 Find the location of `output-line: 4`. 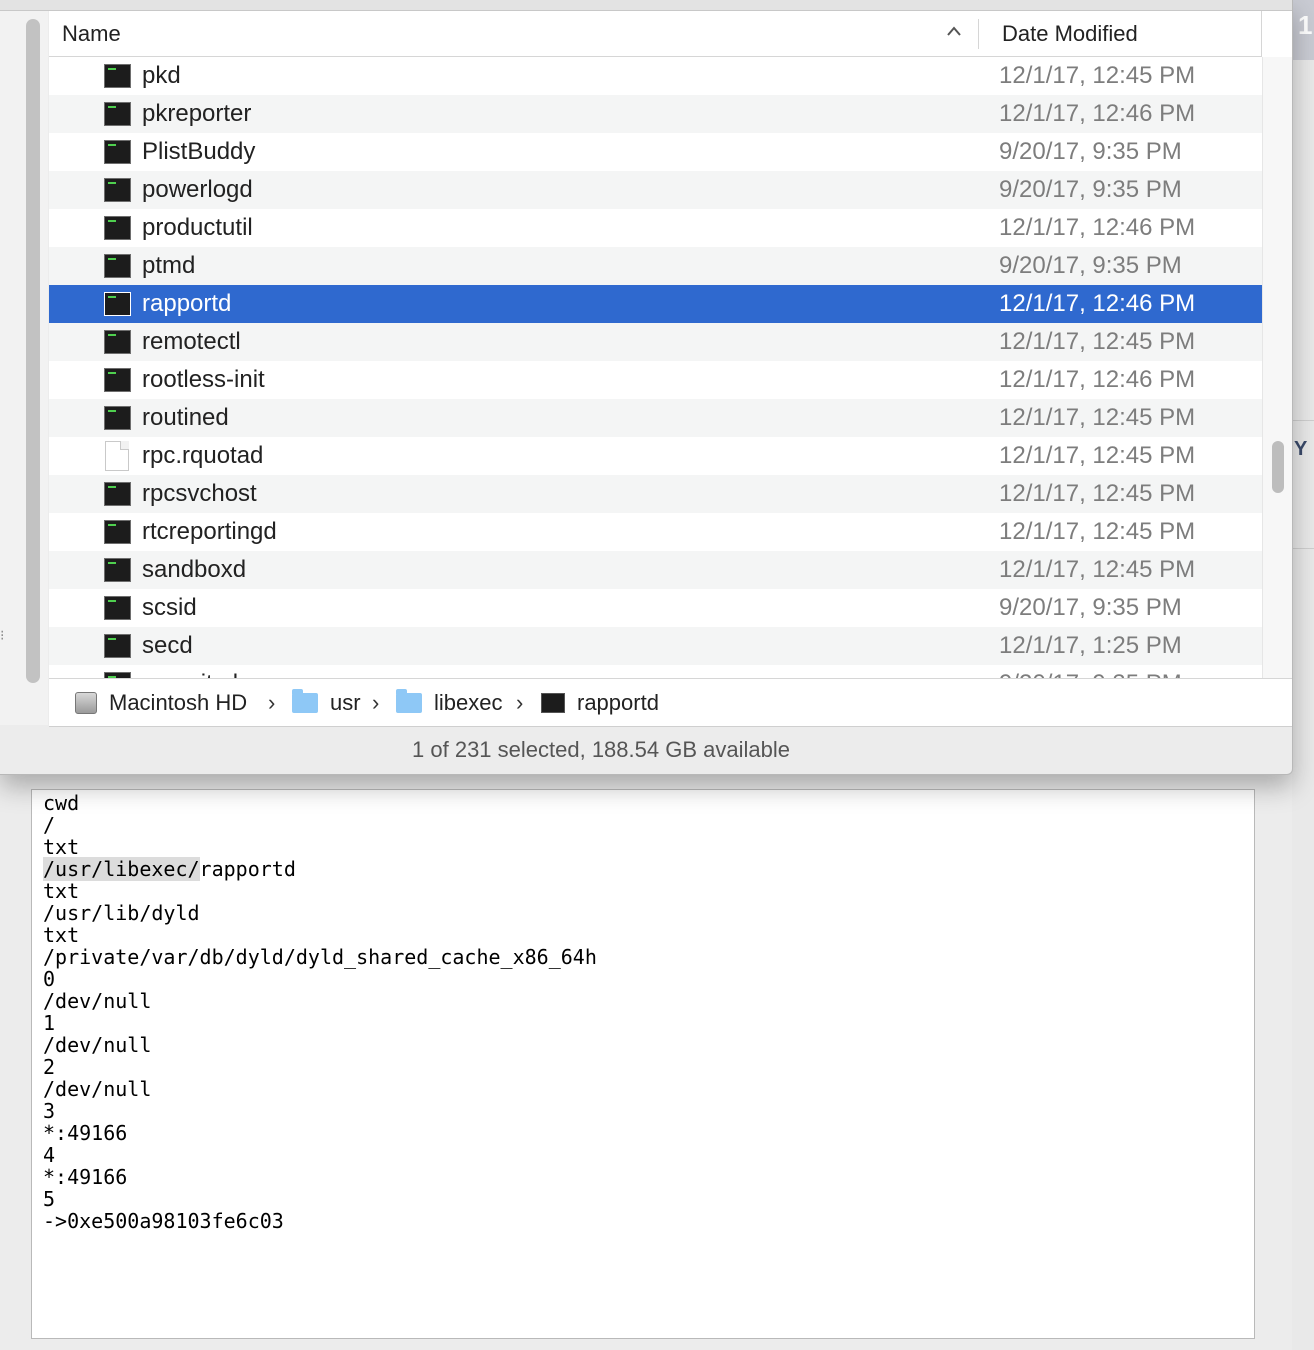

output-line: 4 is located at coordinates (49, 1155).